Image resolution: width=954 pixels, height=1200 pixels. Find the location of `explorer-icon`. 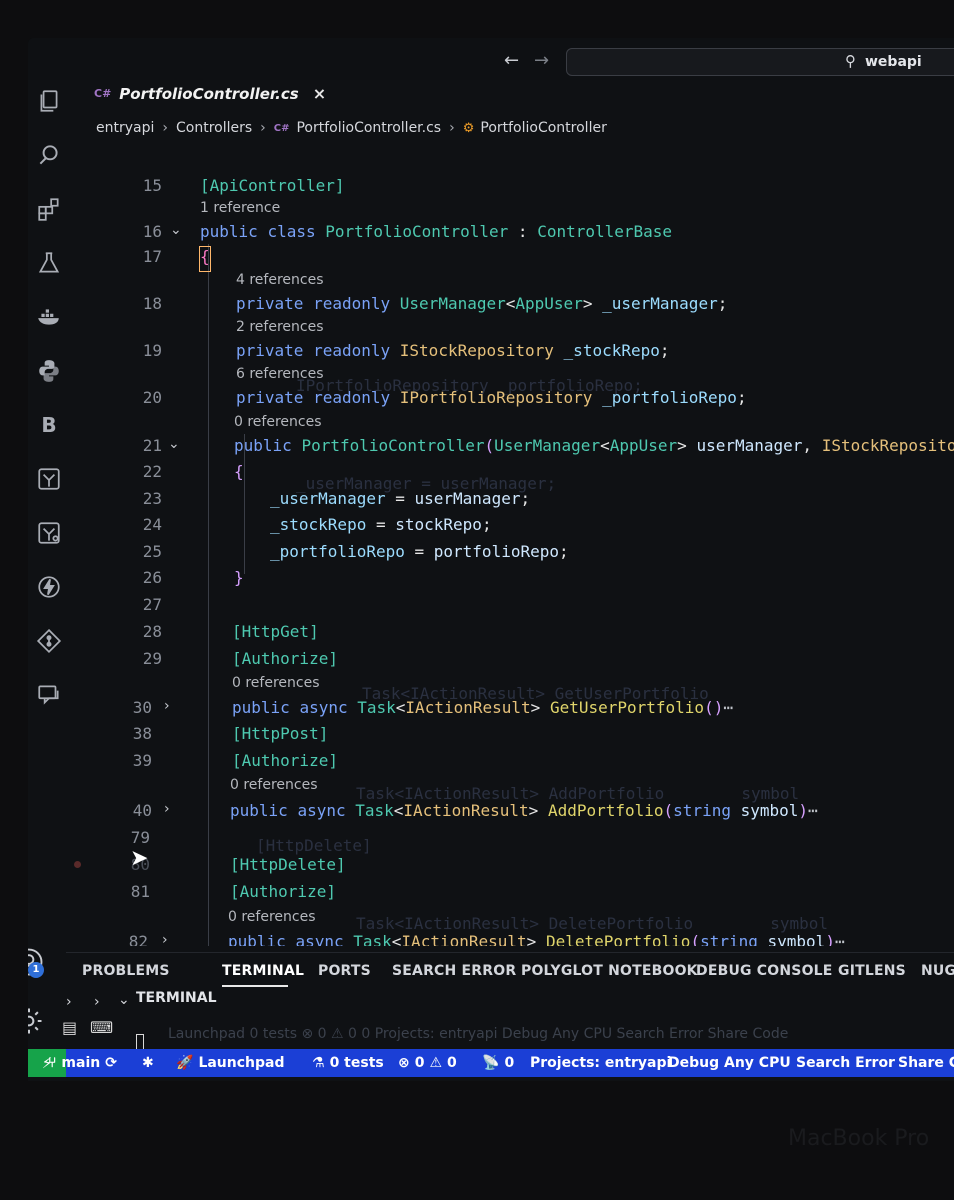

explorer-icon is located at coordinates (49, 101).